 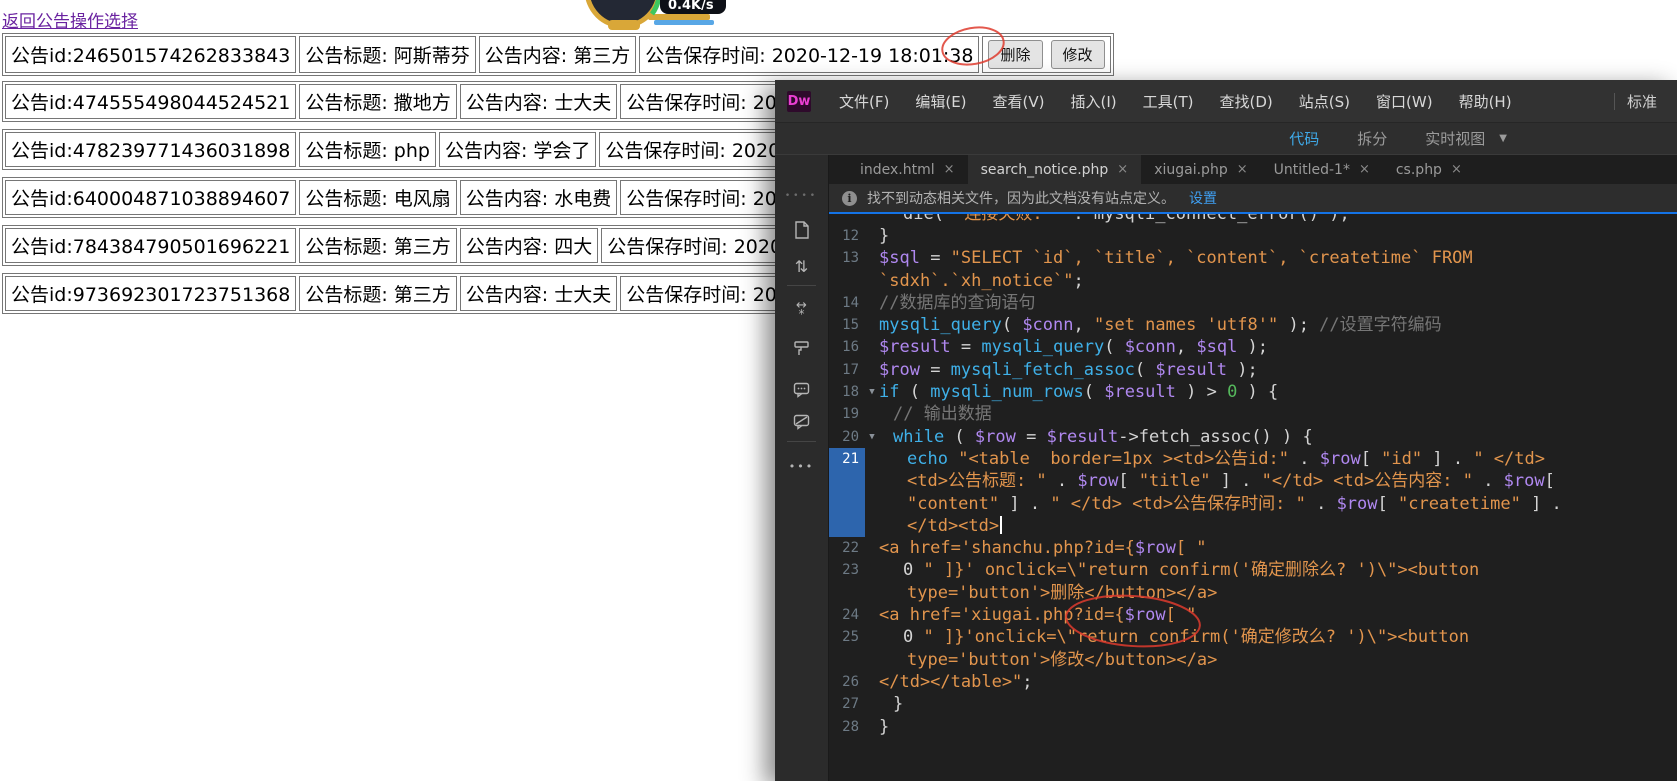 What do you see at coordinates (847, 437) in the screenshot?
I see `line-number-gutter: 20` at bounding box center [847, 437].